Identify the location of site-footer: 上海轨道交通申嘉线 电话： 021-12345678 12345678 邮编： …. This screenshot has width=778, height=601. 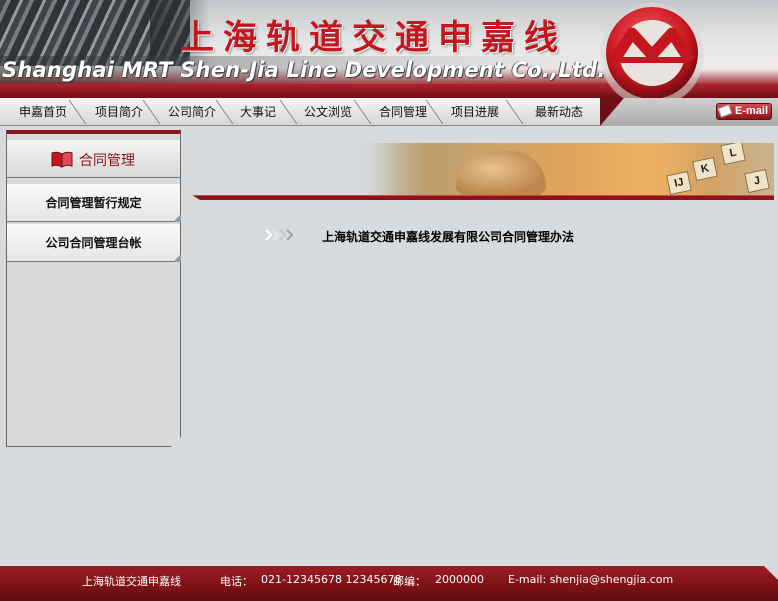
(389, 583).